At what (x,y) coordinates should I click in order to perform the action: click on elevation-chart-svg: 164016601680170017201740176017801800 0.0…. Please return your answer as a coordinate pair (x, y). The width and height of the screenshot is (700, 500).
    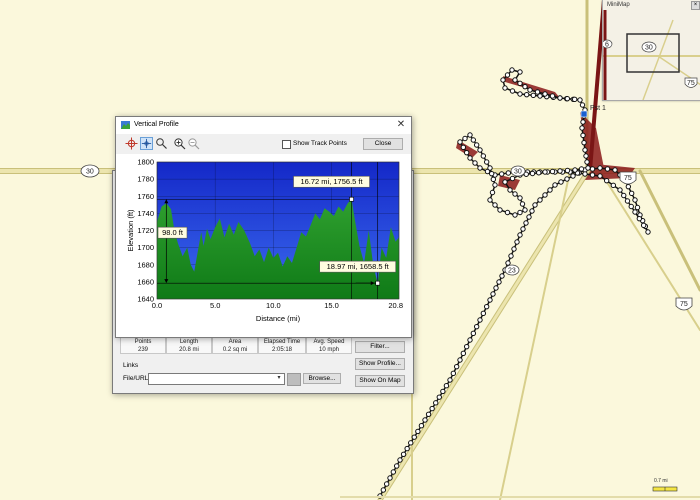
    Looking at the image, I should click on (265, 243).